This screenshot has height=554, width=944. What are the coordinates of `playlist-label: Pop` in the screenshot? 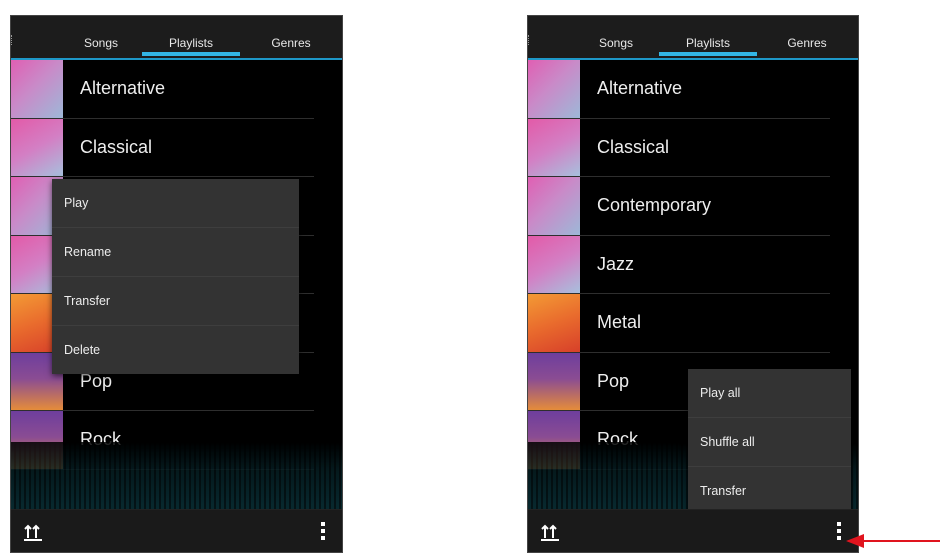 It's located at (613, 380).